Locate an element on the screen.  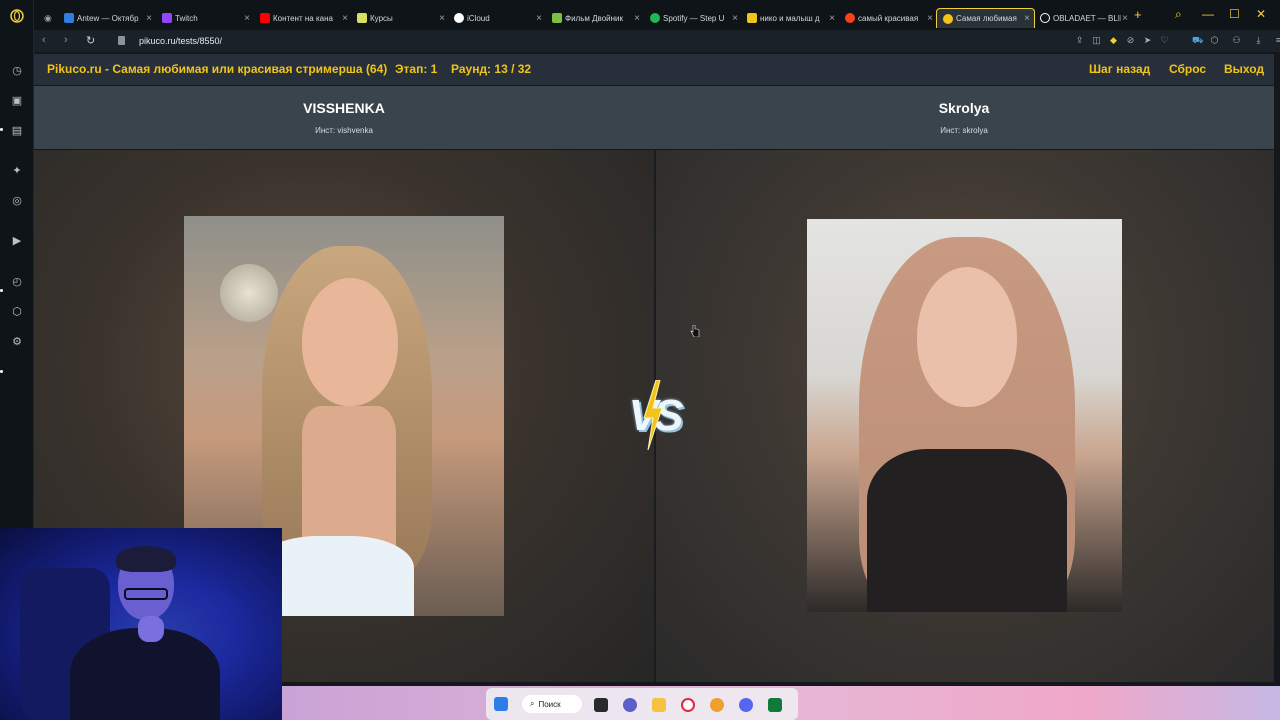
spotify-icon is located at coordinates (655, 18).